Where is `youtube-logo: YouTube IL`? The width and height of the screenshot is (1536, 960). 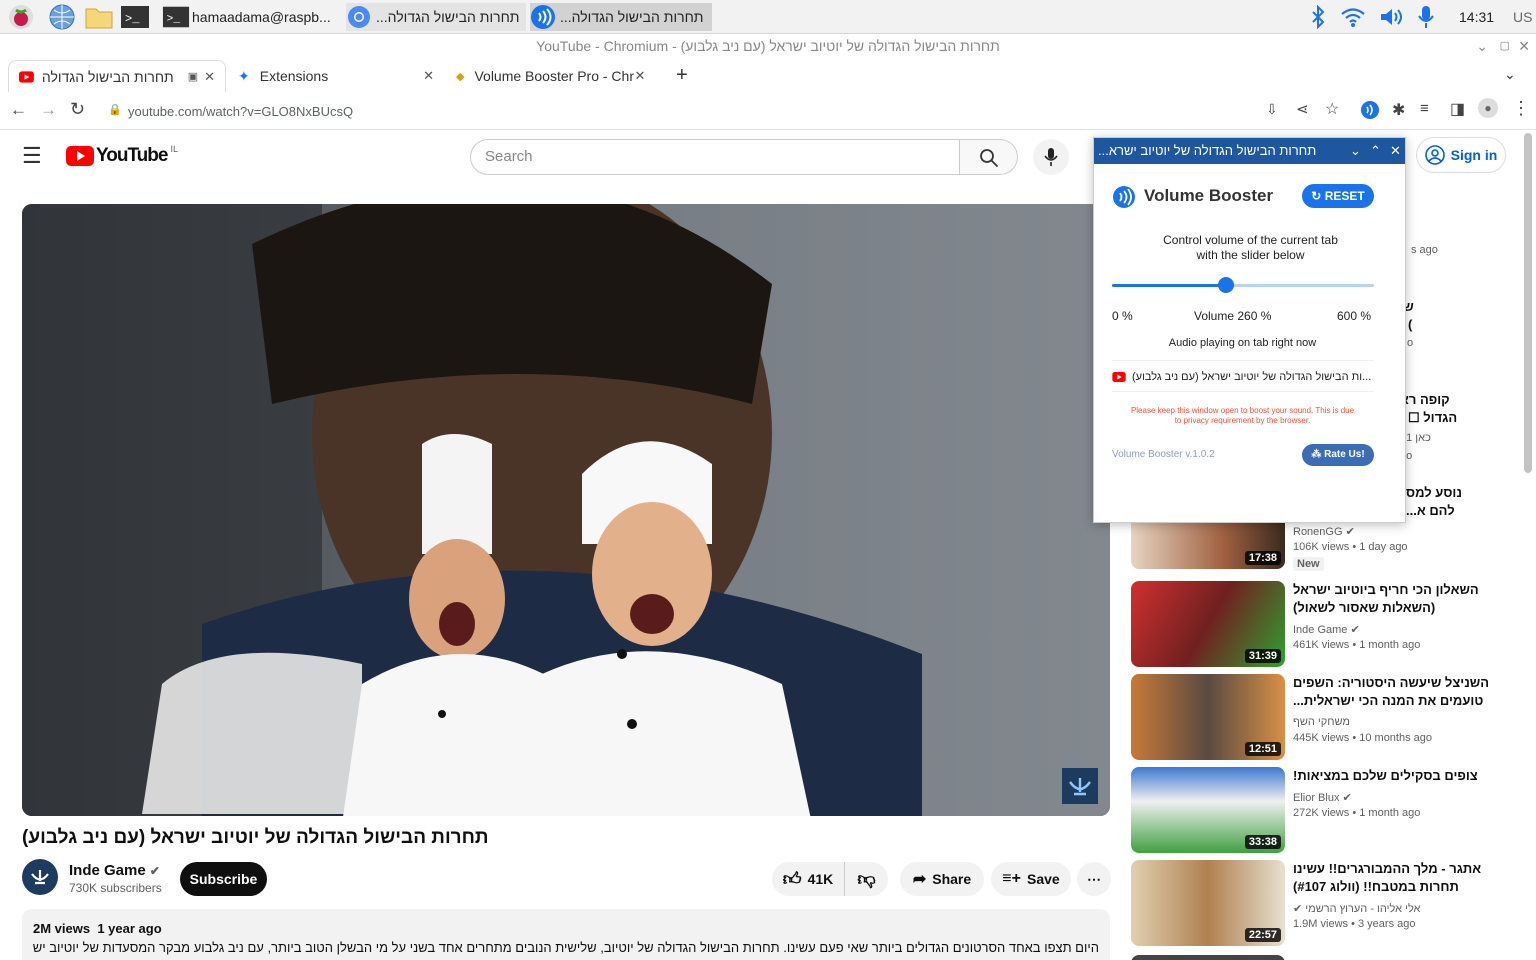 youtube-logo: YouTube IL is located at coordinates (122, 155).